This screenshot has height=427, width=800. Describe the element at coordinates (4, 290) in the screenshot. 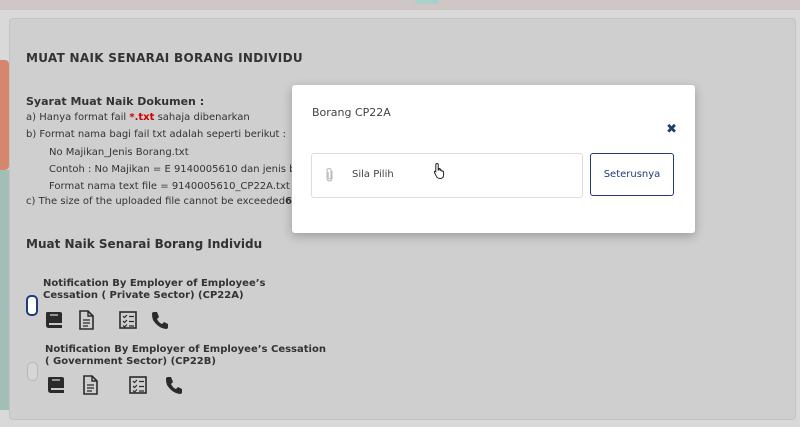

I see `left-accent-bar-lower` at that location.